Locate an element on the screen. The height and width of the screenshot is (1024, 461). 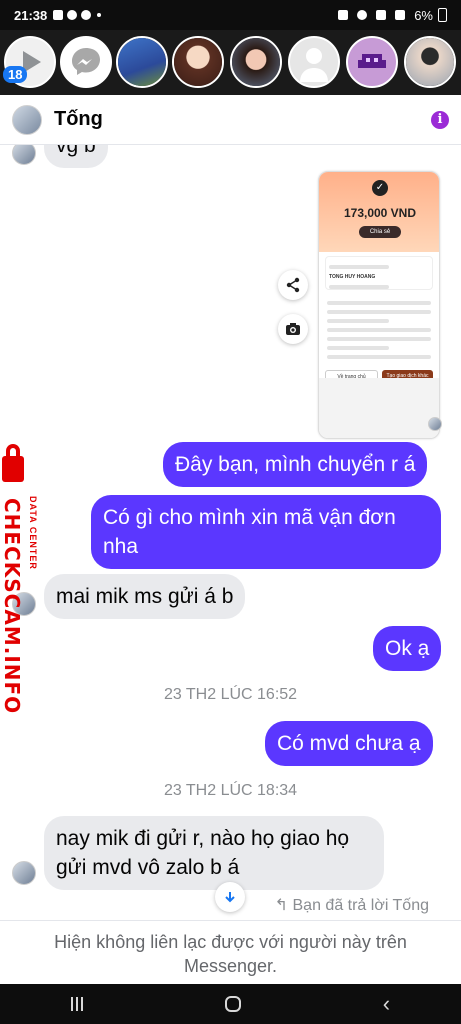
reply-note-text: Bạn đã trả lời Tống is located at coordinates (361, 905).